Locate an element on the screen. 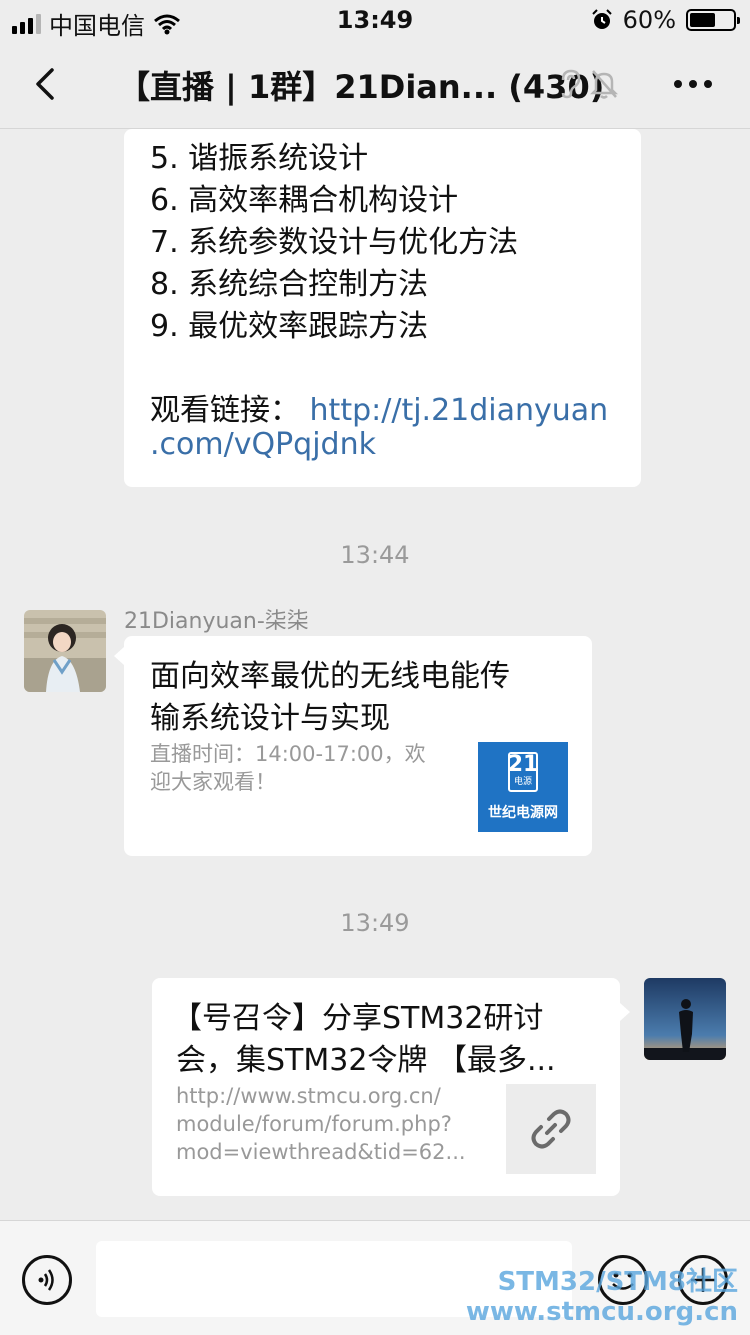 Image resolution: width=750 pixels, height=1335 pixels. link-icon is located at coordinates (551, 1129).